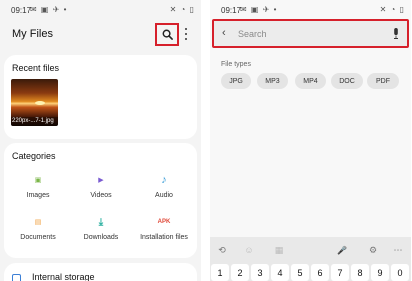 Image resolution: width=412 pixels, height=281 pixels. I want to click on chip-jpg: JPG, so click(236, 81).